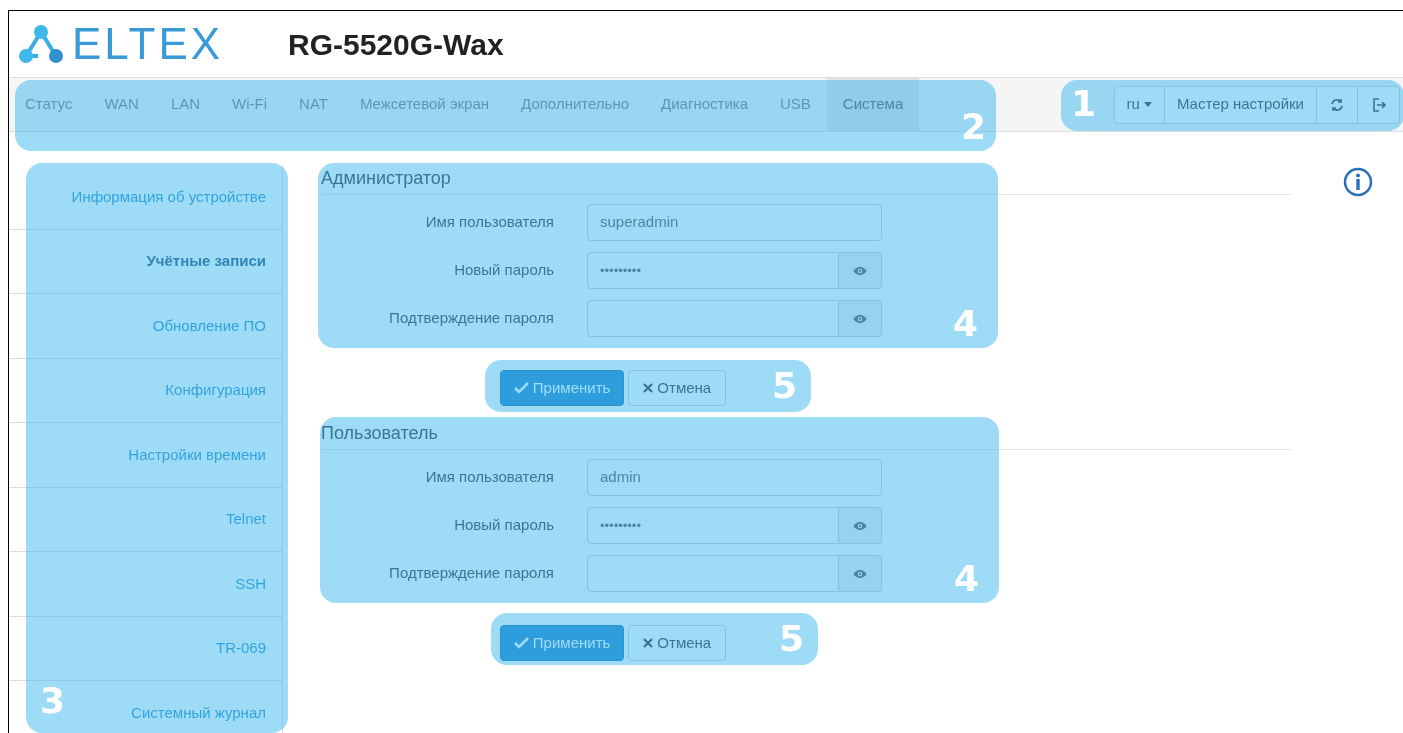 This screenshot has width=1403, height=733. Describe the element at coordinates (41, 44) in the screenshot. I see `logo-icon` at that location.